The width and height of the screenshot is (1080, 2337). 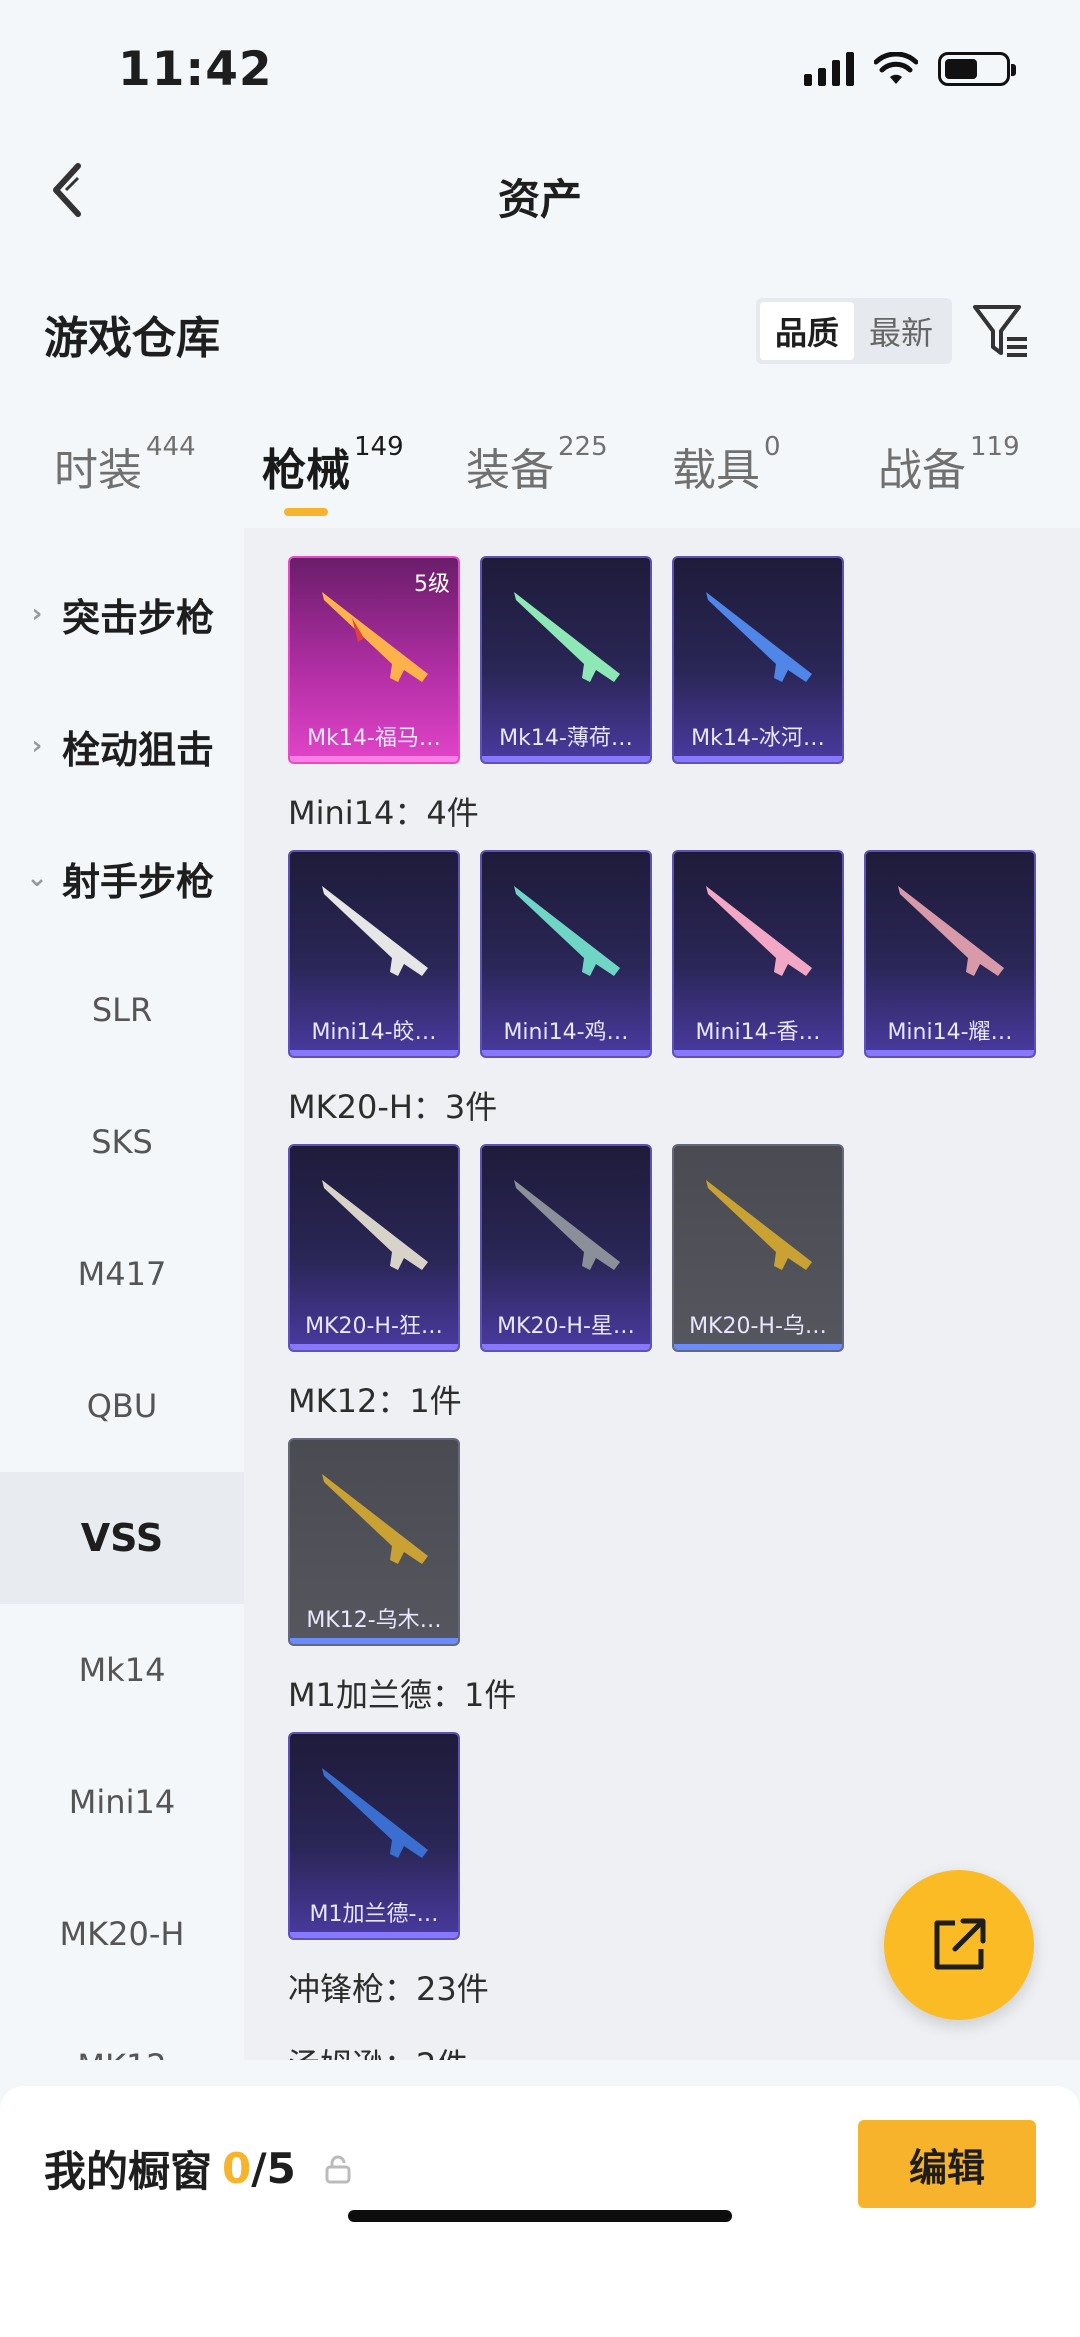 I want to click on tab-label: 载具, so click(x=716, y=470).